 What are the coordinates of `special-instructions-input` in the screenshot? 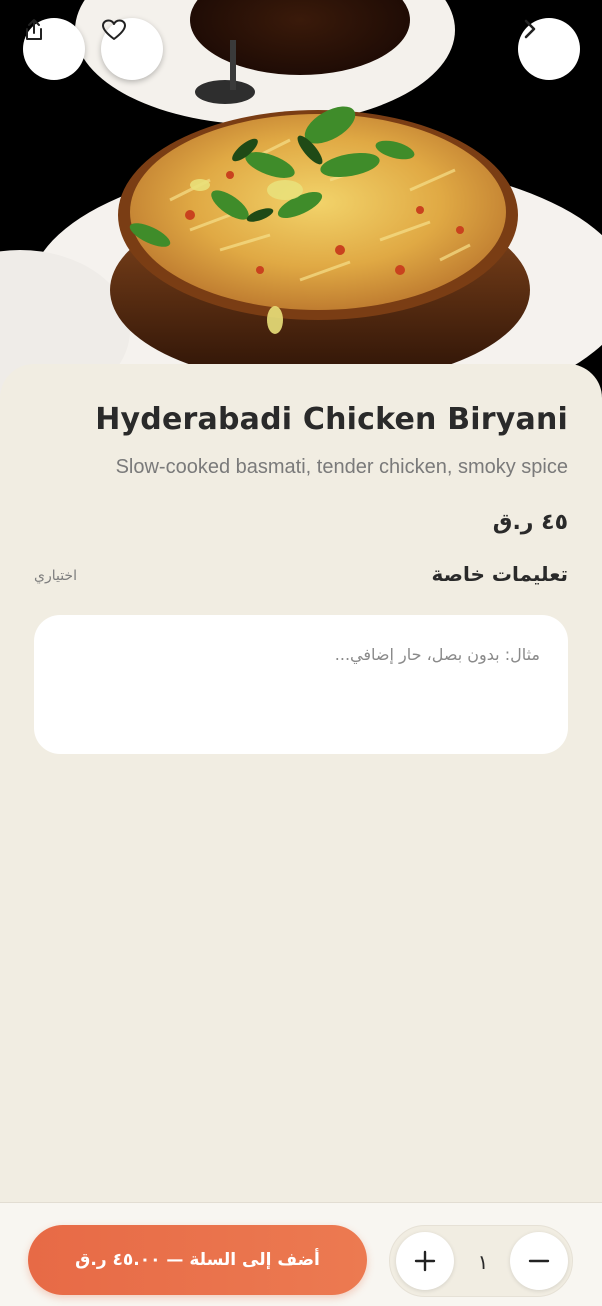 It's located at (301, 684).